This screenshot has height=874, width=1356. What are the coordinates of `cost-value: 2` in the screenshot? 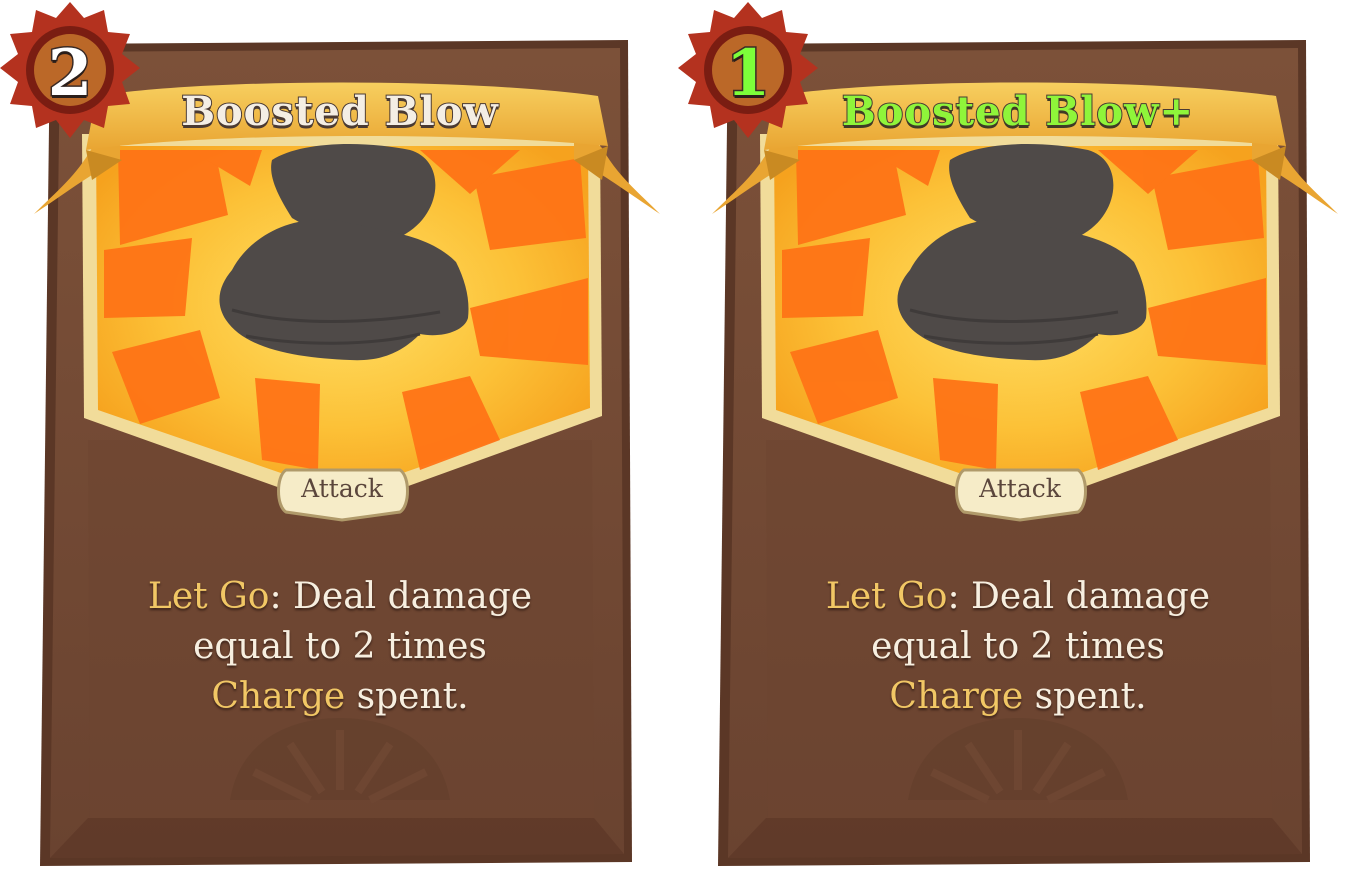 It's located at (70, 74).